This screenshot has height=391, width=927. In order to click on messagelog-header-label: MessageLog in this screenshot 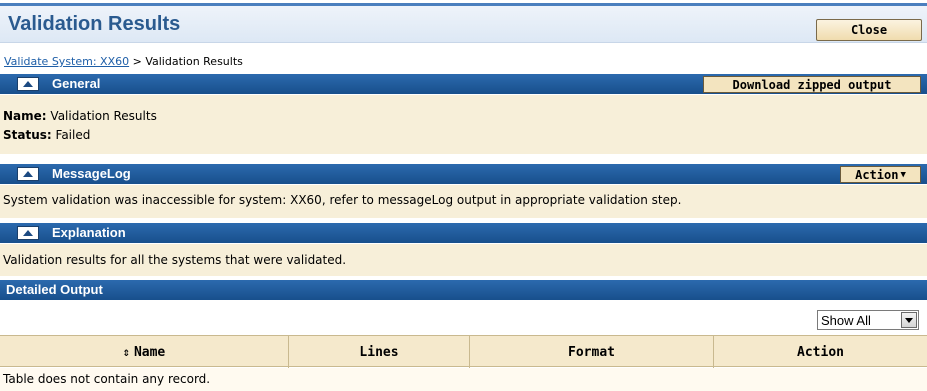, I will do `click(91, 173)`.